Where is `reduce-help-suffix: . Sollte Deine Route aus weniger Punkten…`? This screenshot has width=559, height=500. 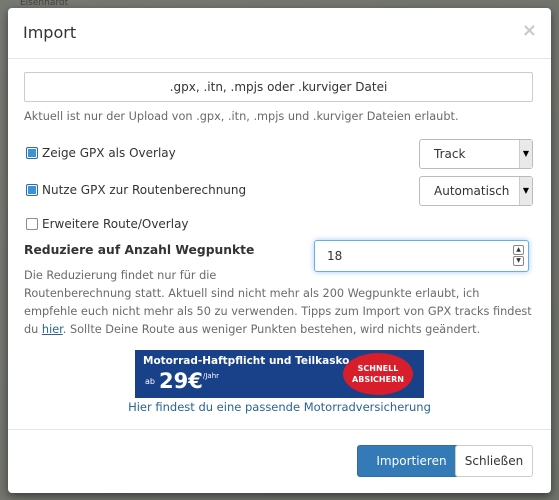
reduce-help-suffix: . Sollte Deine Route aus weniger Punkten… is located at coordinates (271, 329).